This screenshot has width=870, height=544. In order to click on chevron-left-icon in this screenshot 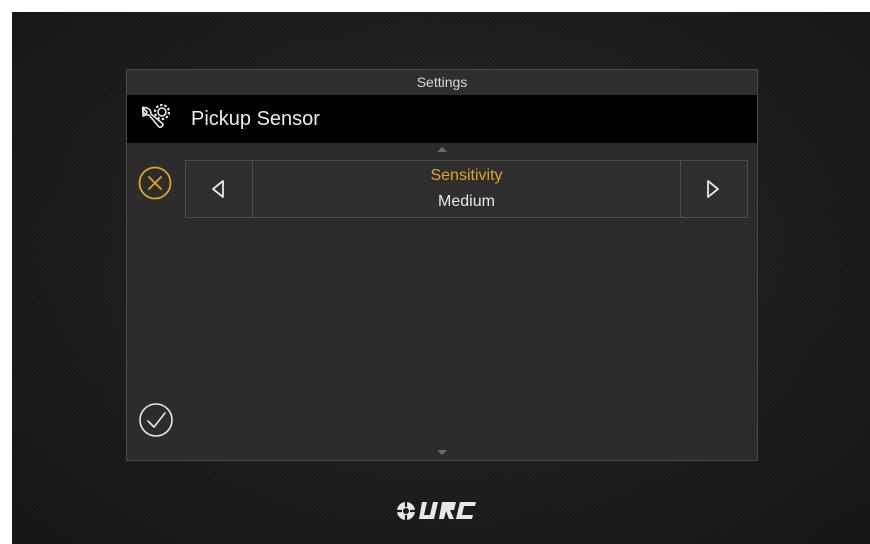, I will do `click(218, 189)`.